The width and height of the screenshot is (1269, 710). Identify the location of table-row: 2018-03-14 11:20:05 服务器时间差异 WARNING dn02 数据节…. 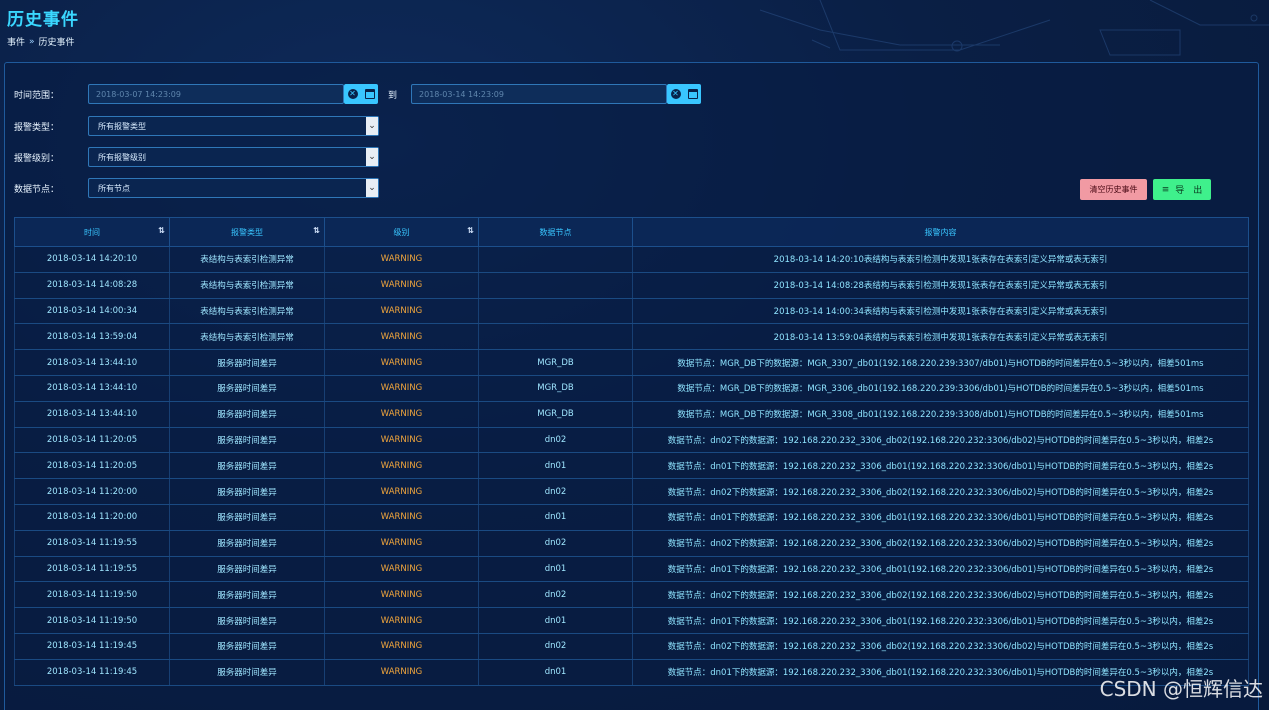
(631, 440).